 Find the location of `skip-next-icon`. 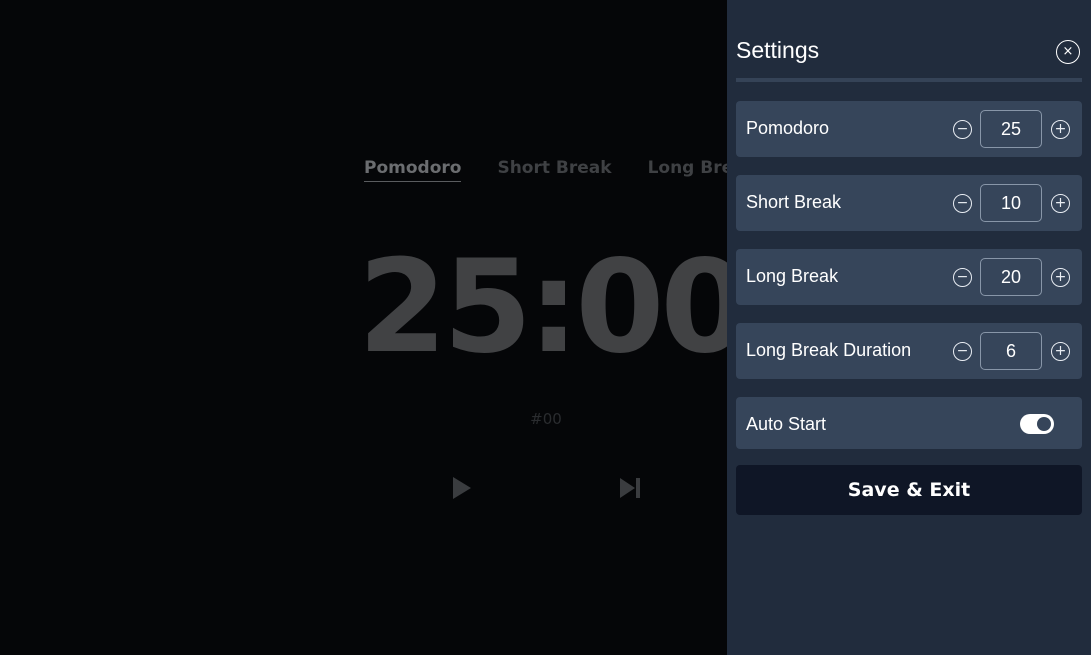

skip-next-icon is located at coordinates (630, 488).